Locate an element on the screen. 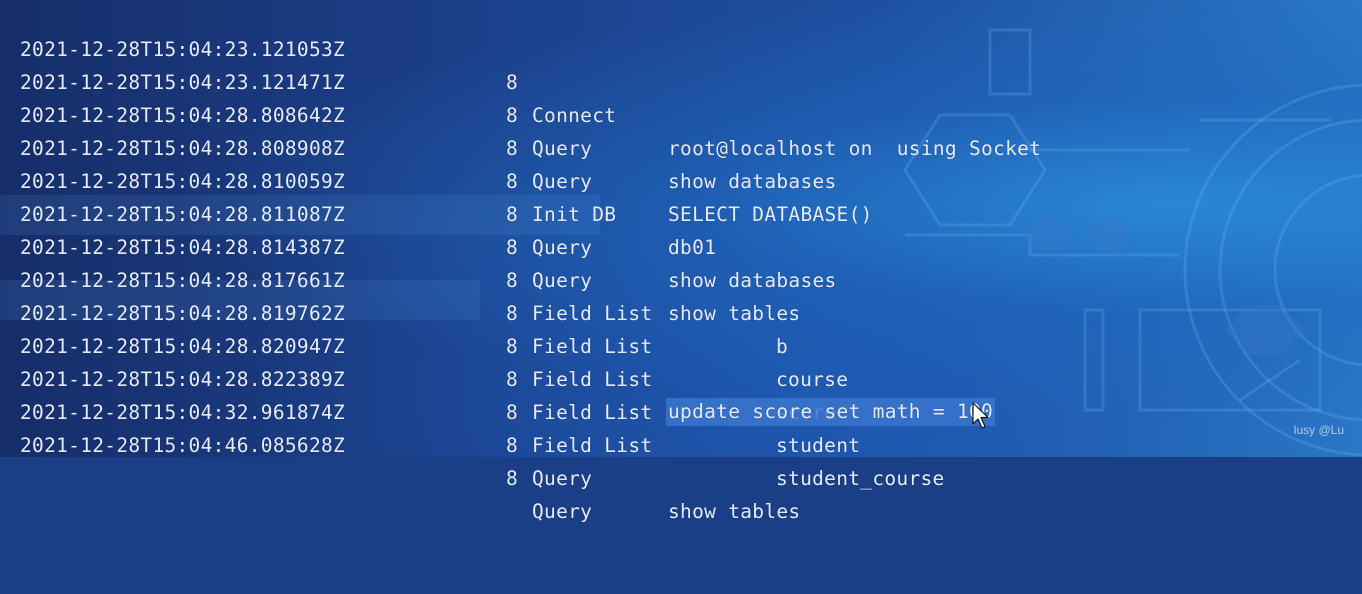 Image resolution: width=1362 pixels, height=594 pixels. log-argument: SELECT DATABASE() is located at coordinates (770, 214).